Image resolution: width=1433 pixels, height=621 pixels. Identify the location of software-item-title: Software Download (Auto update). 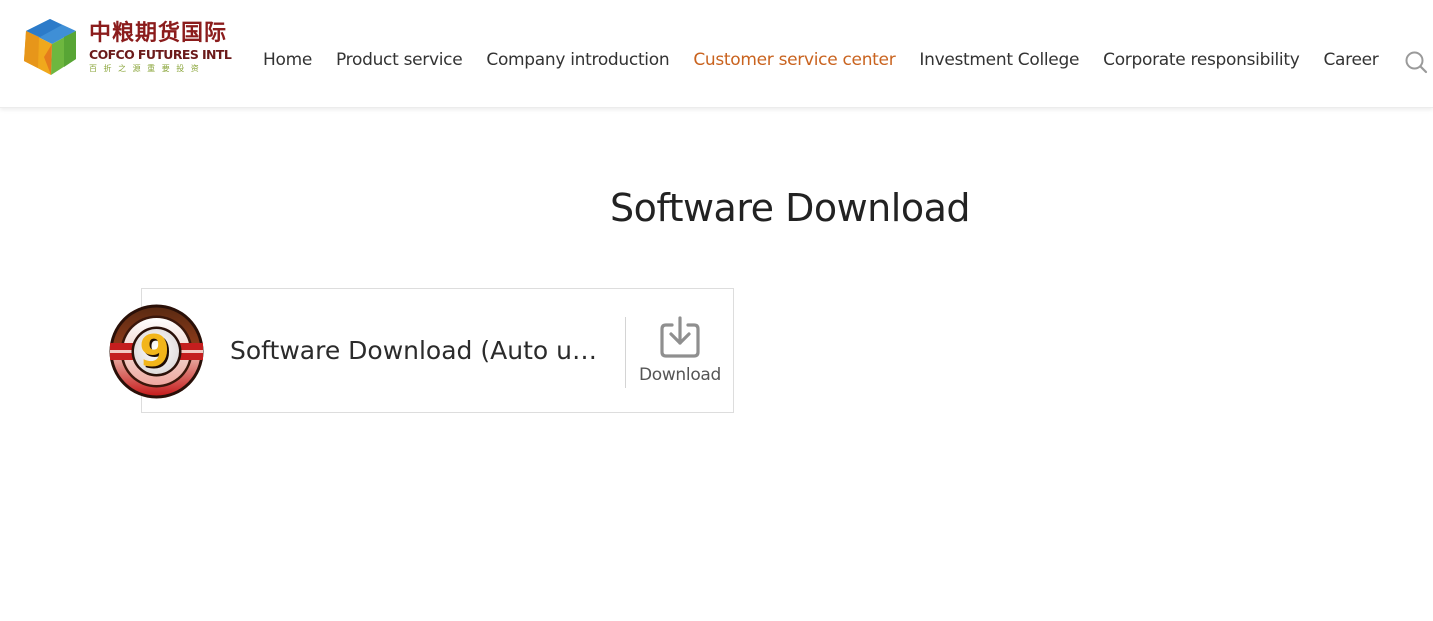
(415, 351).